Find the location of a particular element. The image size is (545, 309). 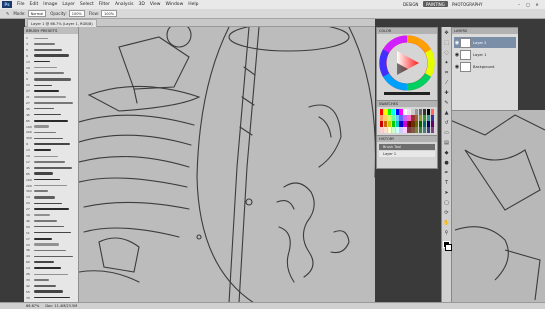

history-item: Brush Tool is located at coordinates (407, 147).